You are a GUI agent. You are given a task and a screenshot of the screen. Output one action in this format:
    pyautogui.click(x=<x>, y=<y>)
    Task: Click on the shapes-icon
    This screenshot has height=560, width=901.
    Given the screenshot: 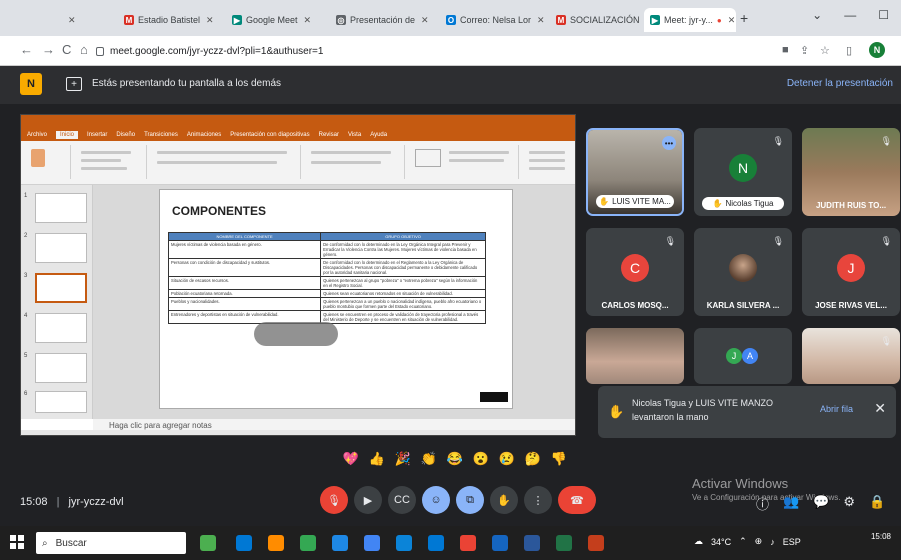 What is the action you would take?
    pyautogui.click(x=428, y=158)
    